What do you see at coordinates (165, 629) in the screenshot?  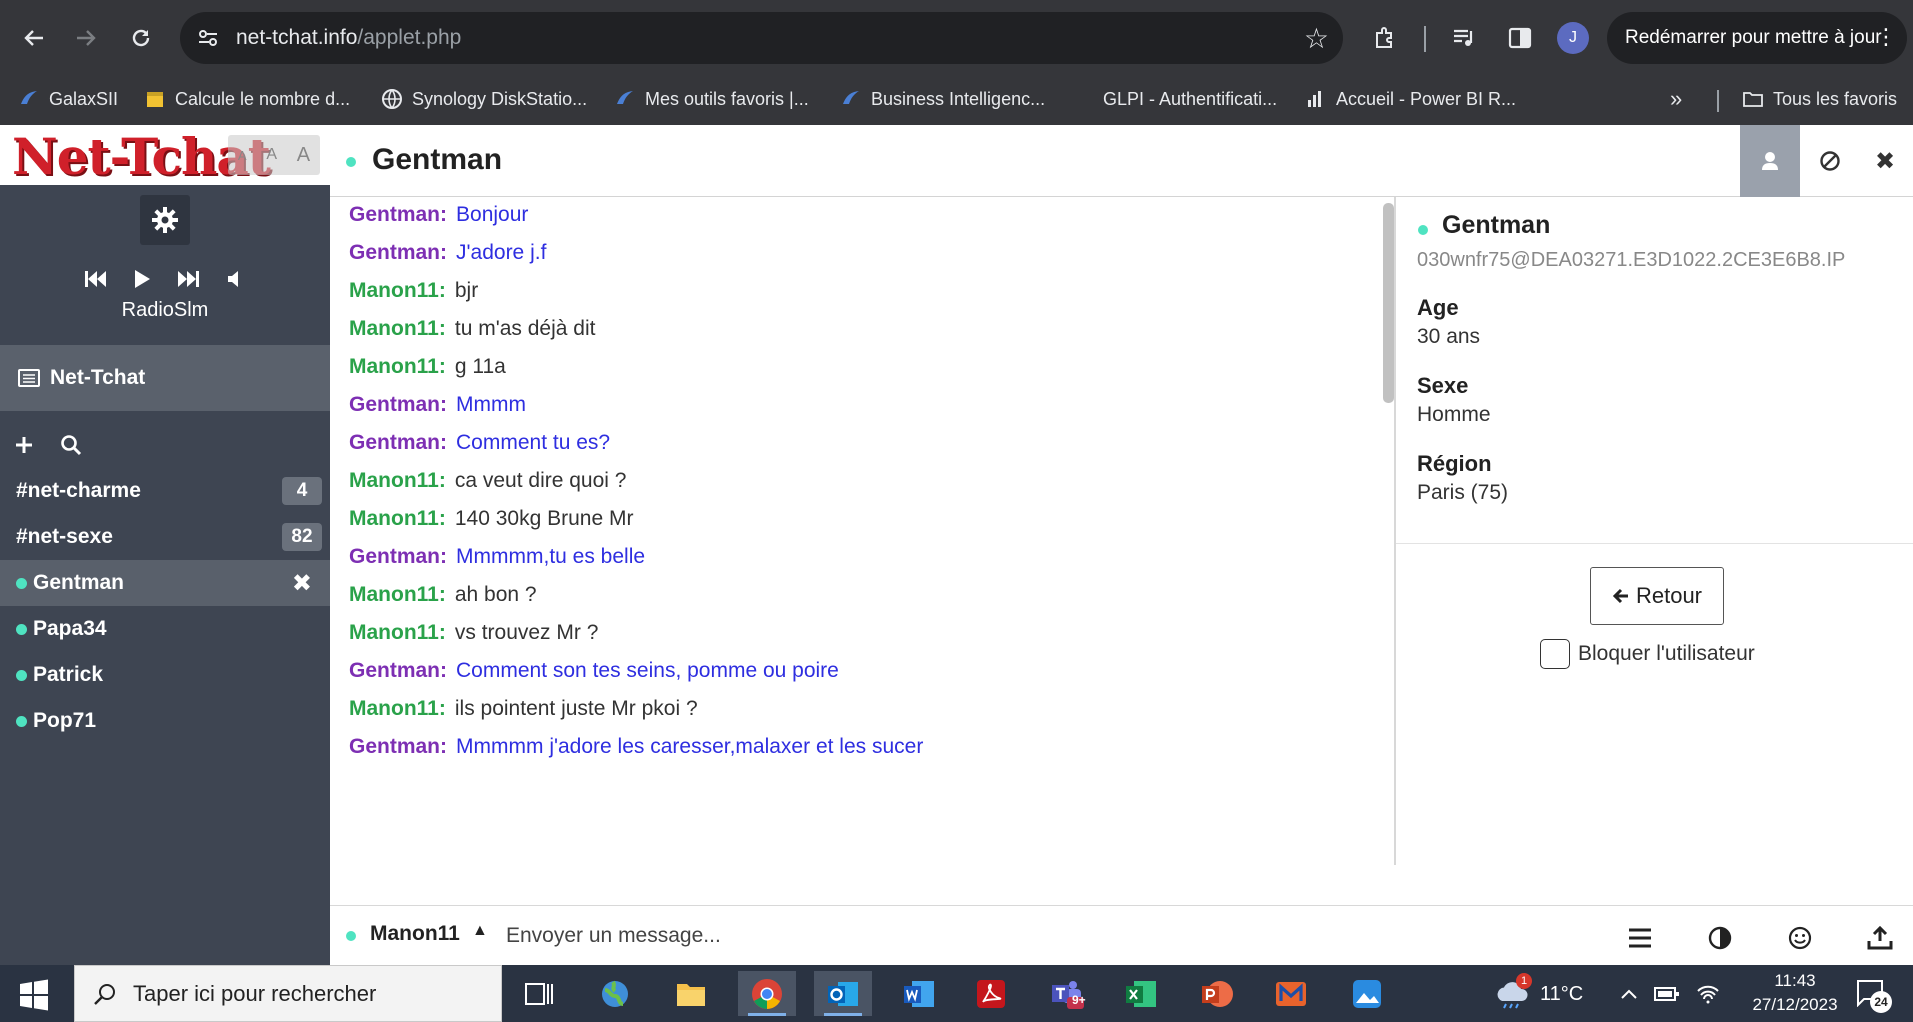 I see `private-chat-item: Papa34` at bounding box center [165, 629].